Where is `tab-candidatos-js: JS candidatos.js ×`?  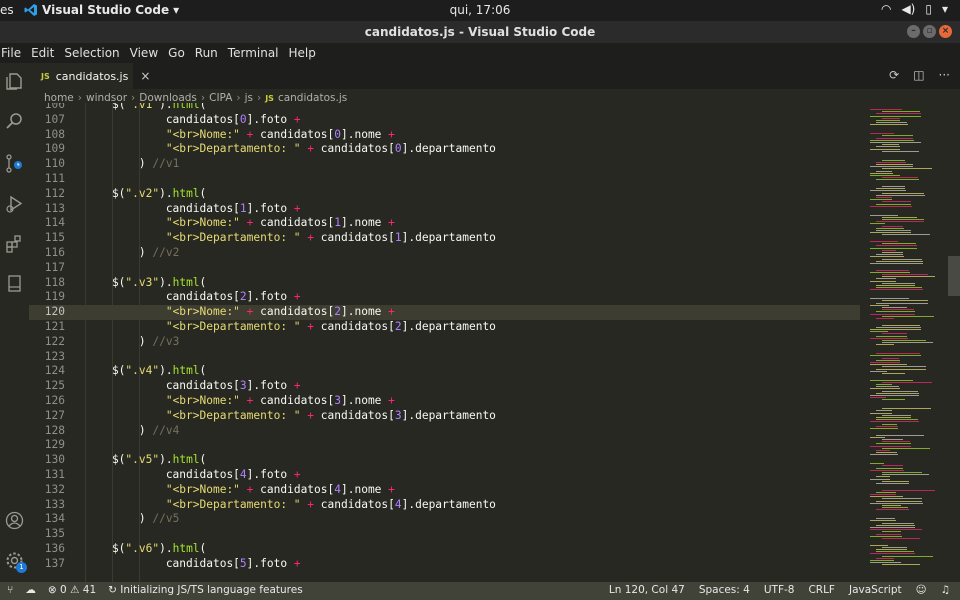
tab-candidatos-js: JS candidatos.js × is located at coordinates (89, 76).